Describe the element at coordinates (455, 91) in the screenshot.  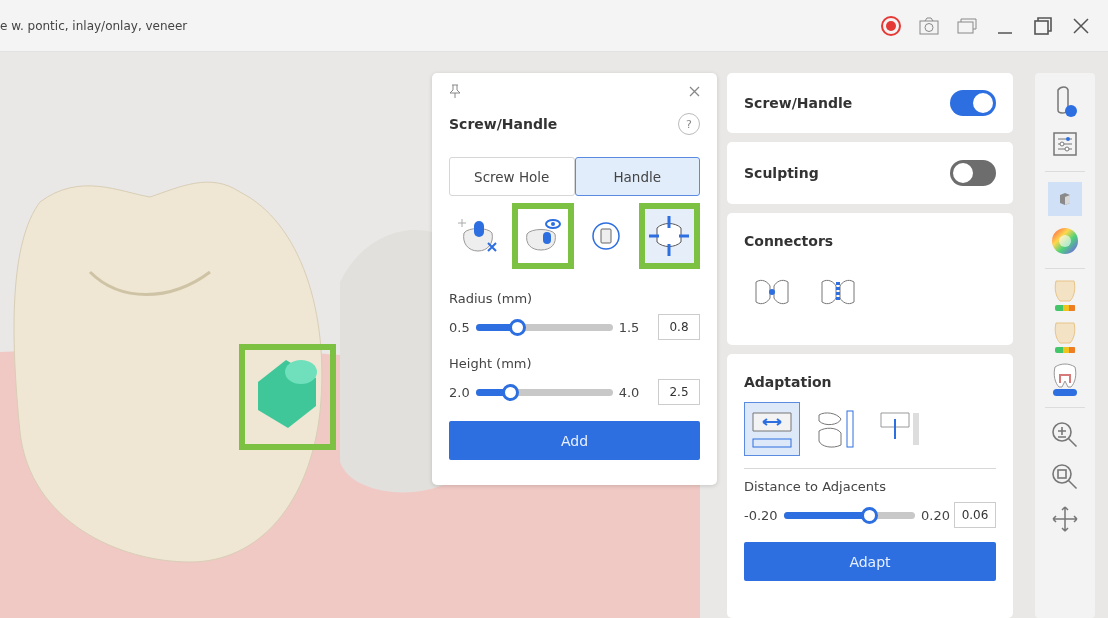
I see `pin-icon` at that location.